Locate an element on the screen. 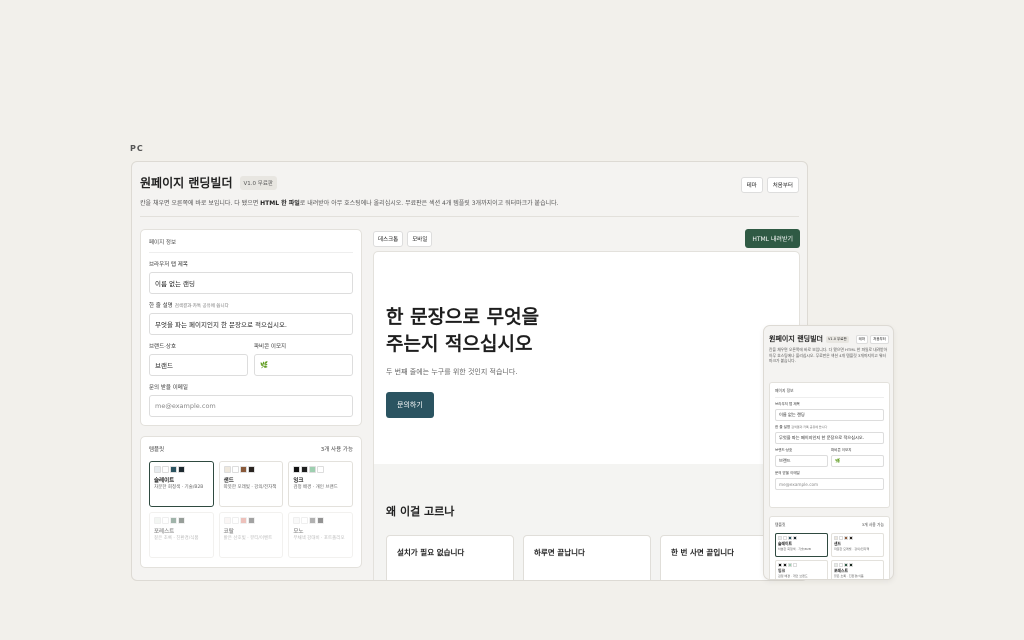  mobile-email-input: me@example.com is located at coordinates (829, 484).